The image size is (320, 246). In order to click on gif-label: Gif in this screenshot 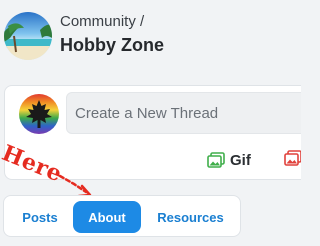, I will do `click(240, 160)`.